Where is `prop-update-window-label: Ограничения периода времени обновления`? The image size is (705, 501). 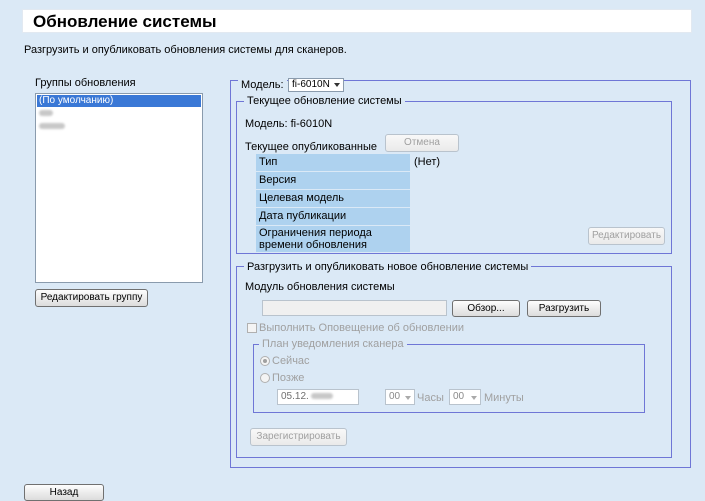
prop-update-window-label: Ограничения периода времени обновления is located at coordinates (333, 239).